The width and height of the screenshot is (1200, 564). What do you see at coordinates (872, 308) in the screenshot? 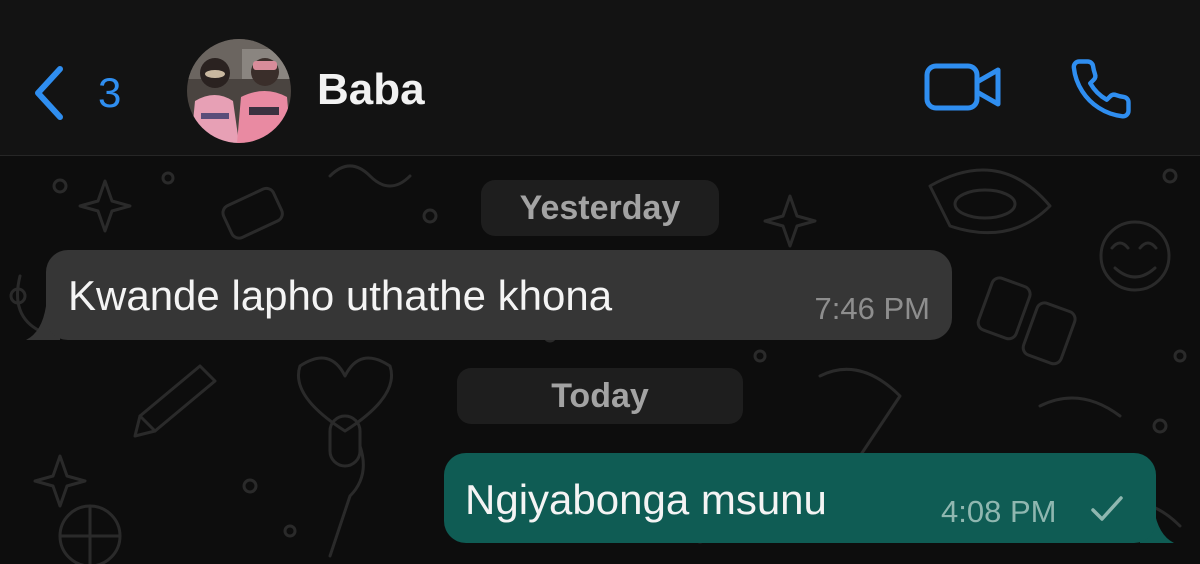
I see `message-timestamp: 7:46 PM` at bounding box center [872, 308].